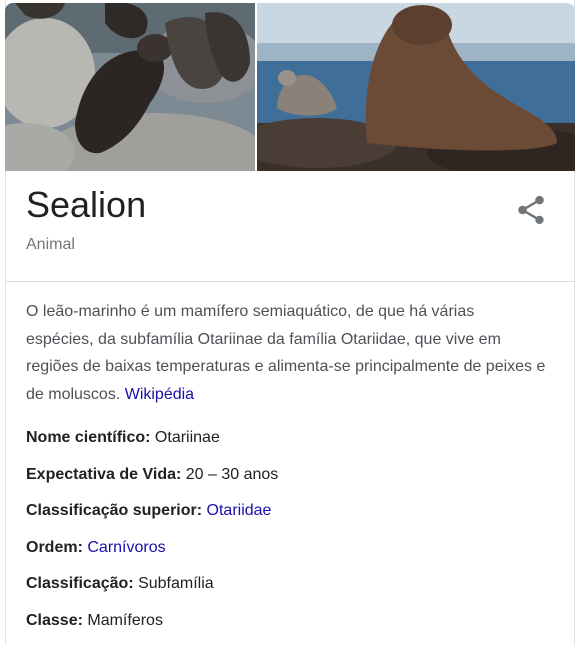 The image size is (580, 645). I want to click on fact-value-link: Otariidae, so click(239, 510).